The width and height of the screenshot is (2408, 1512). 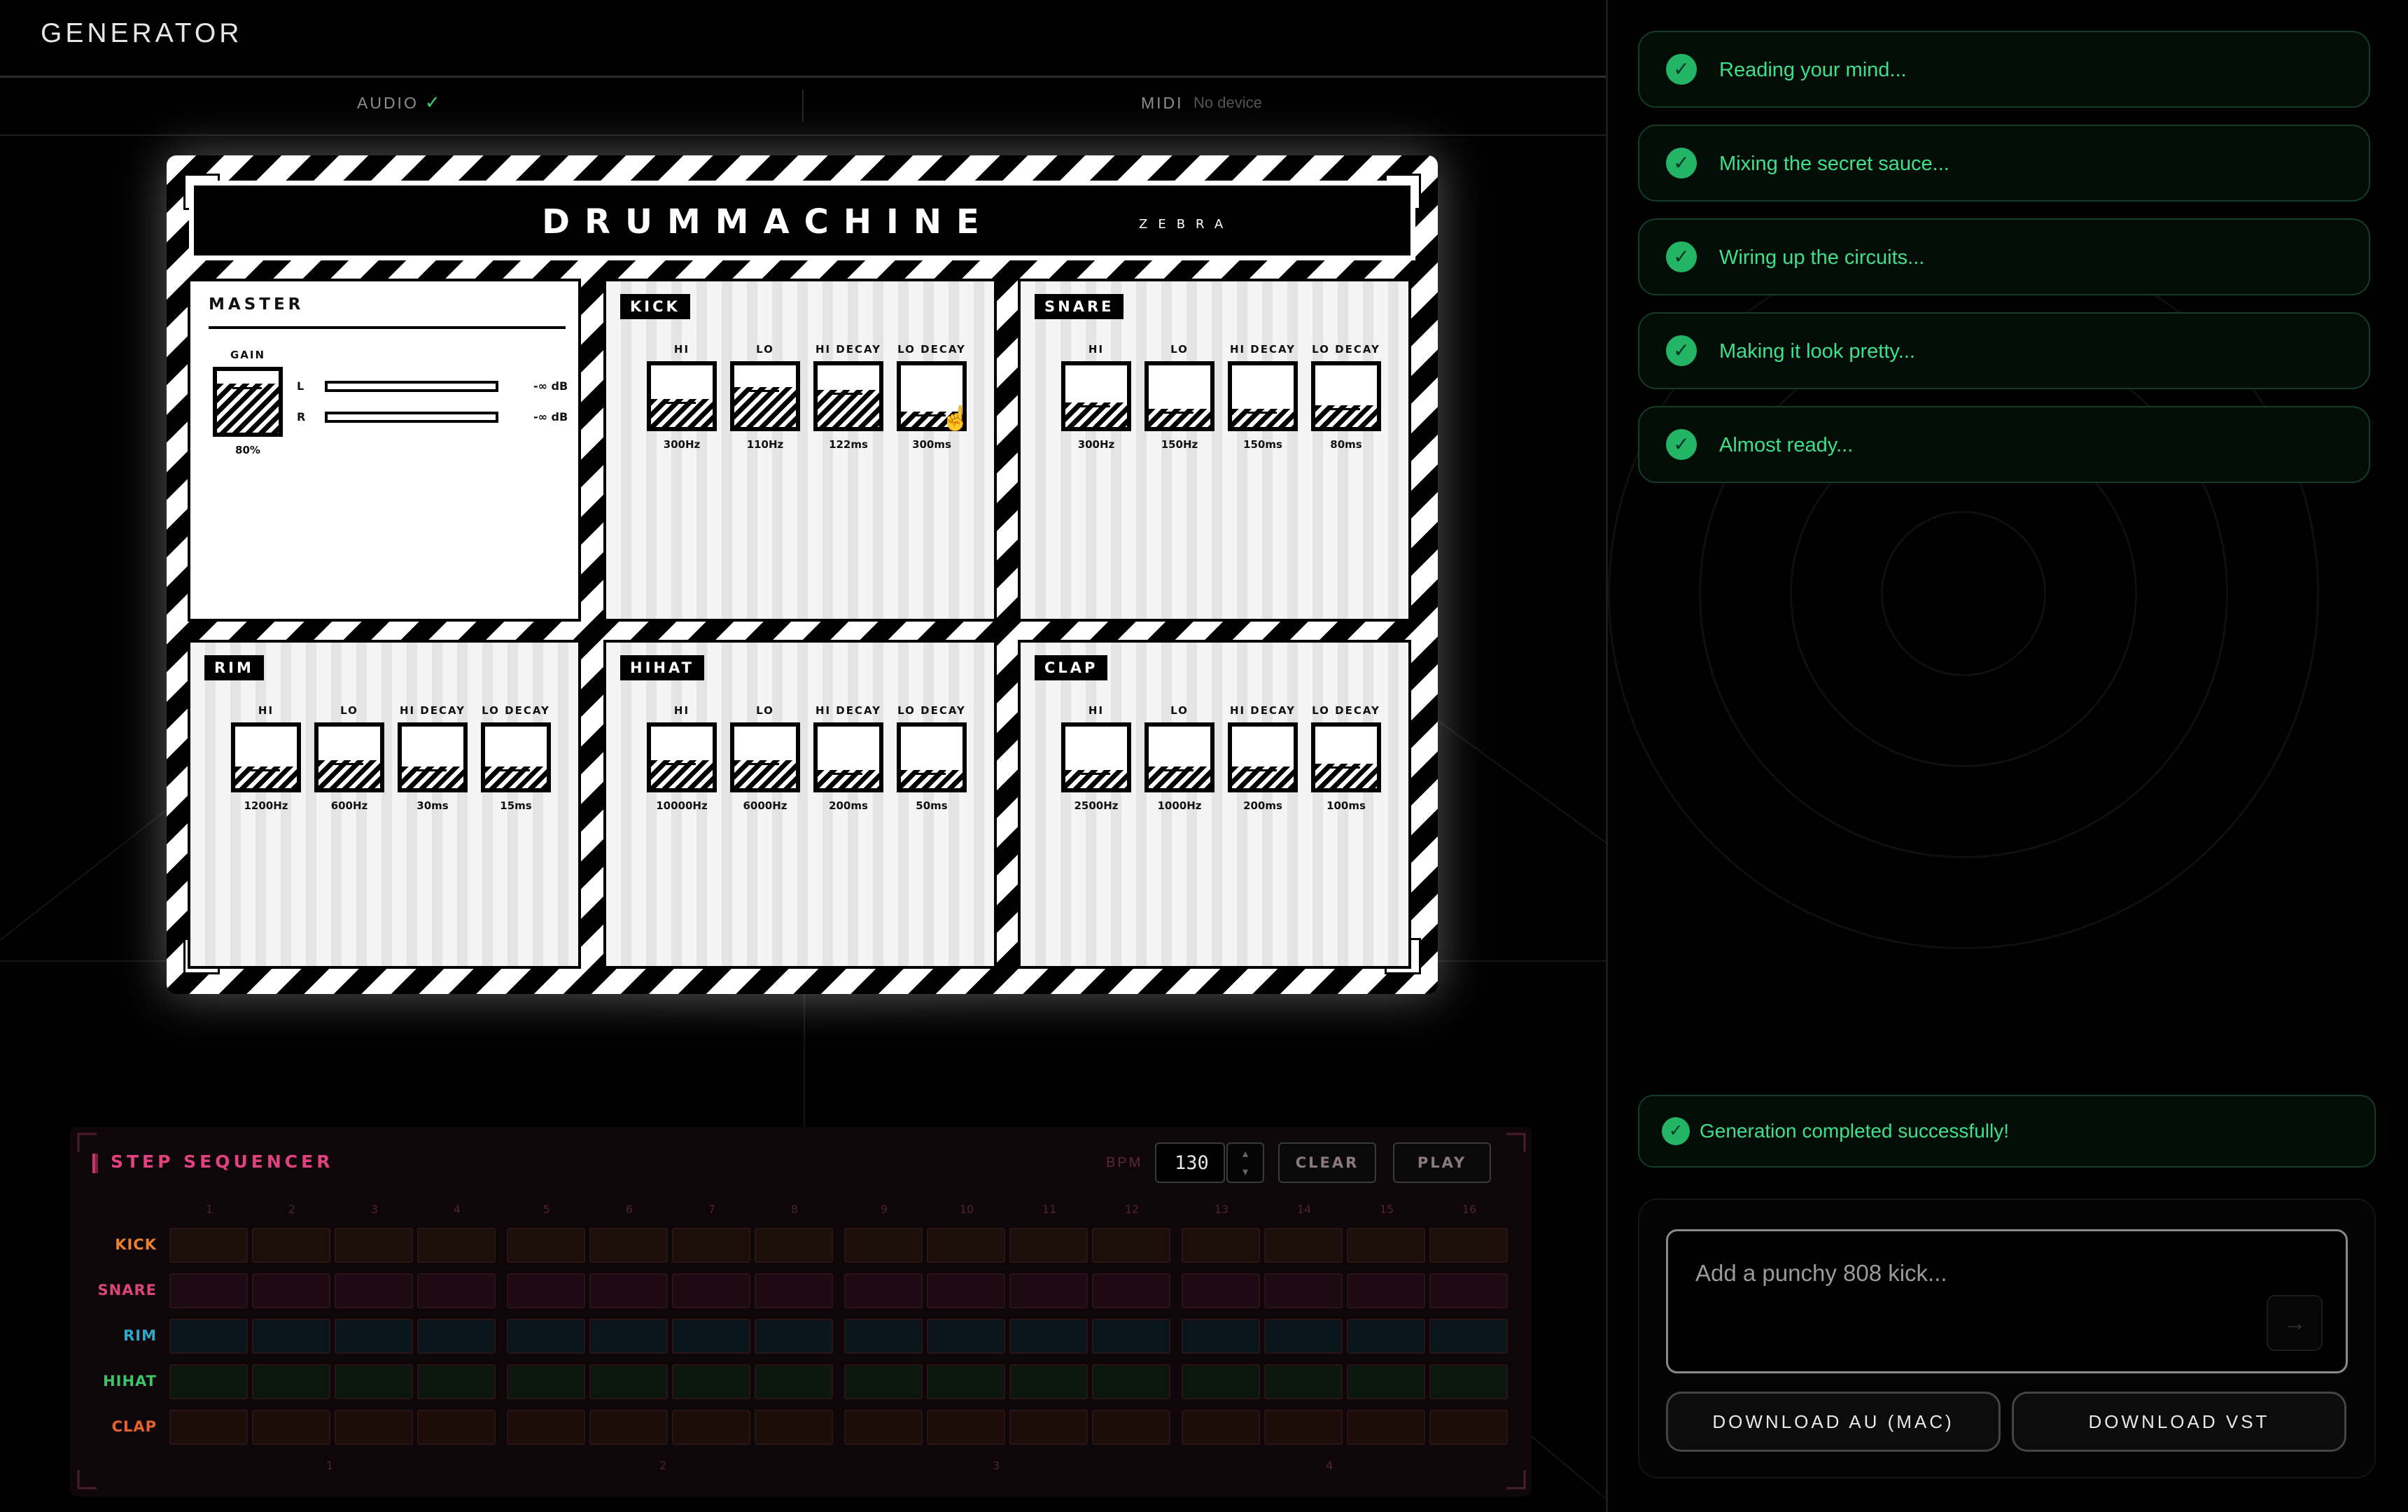 What do you see at coordinates (2007, 1301) in the screenshot?
I see `prompt-input` at bounding box center [2007, 1301].